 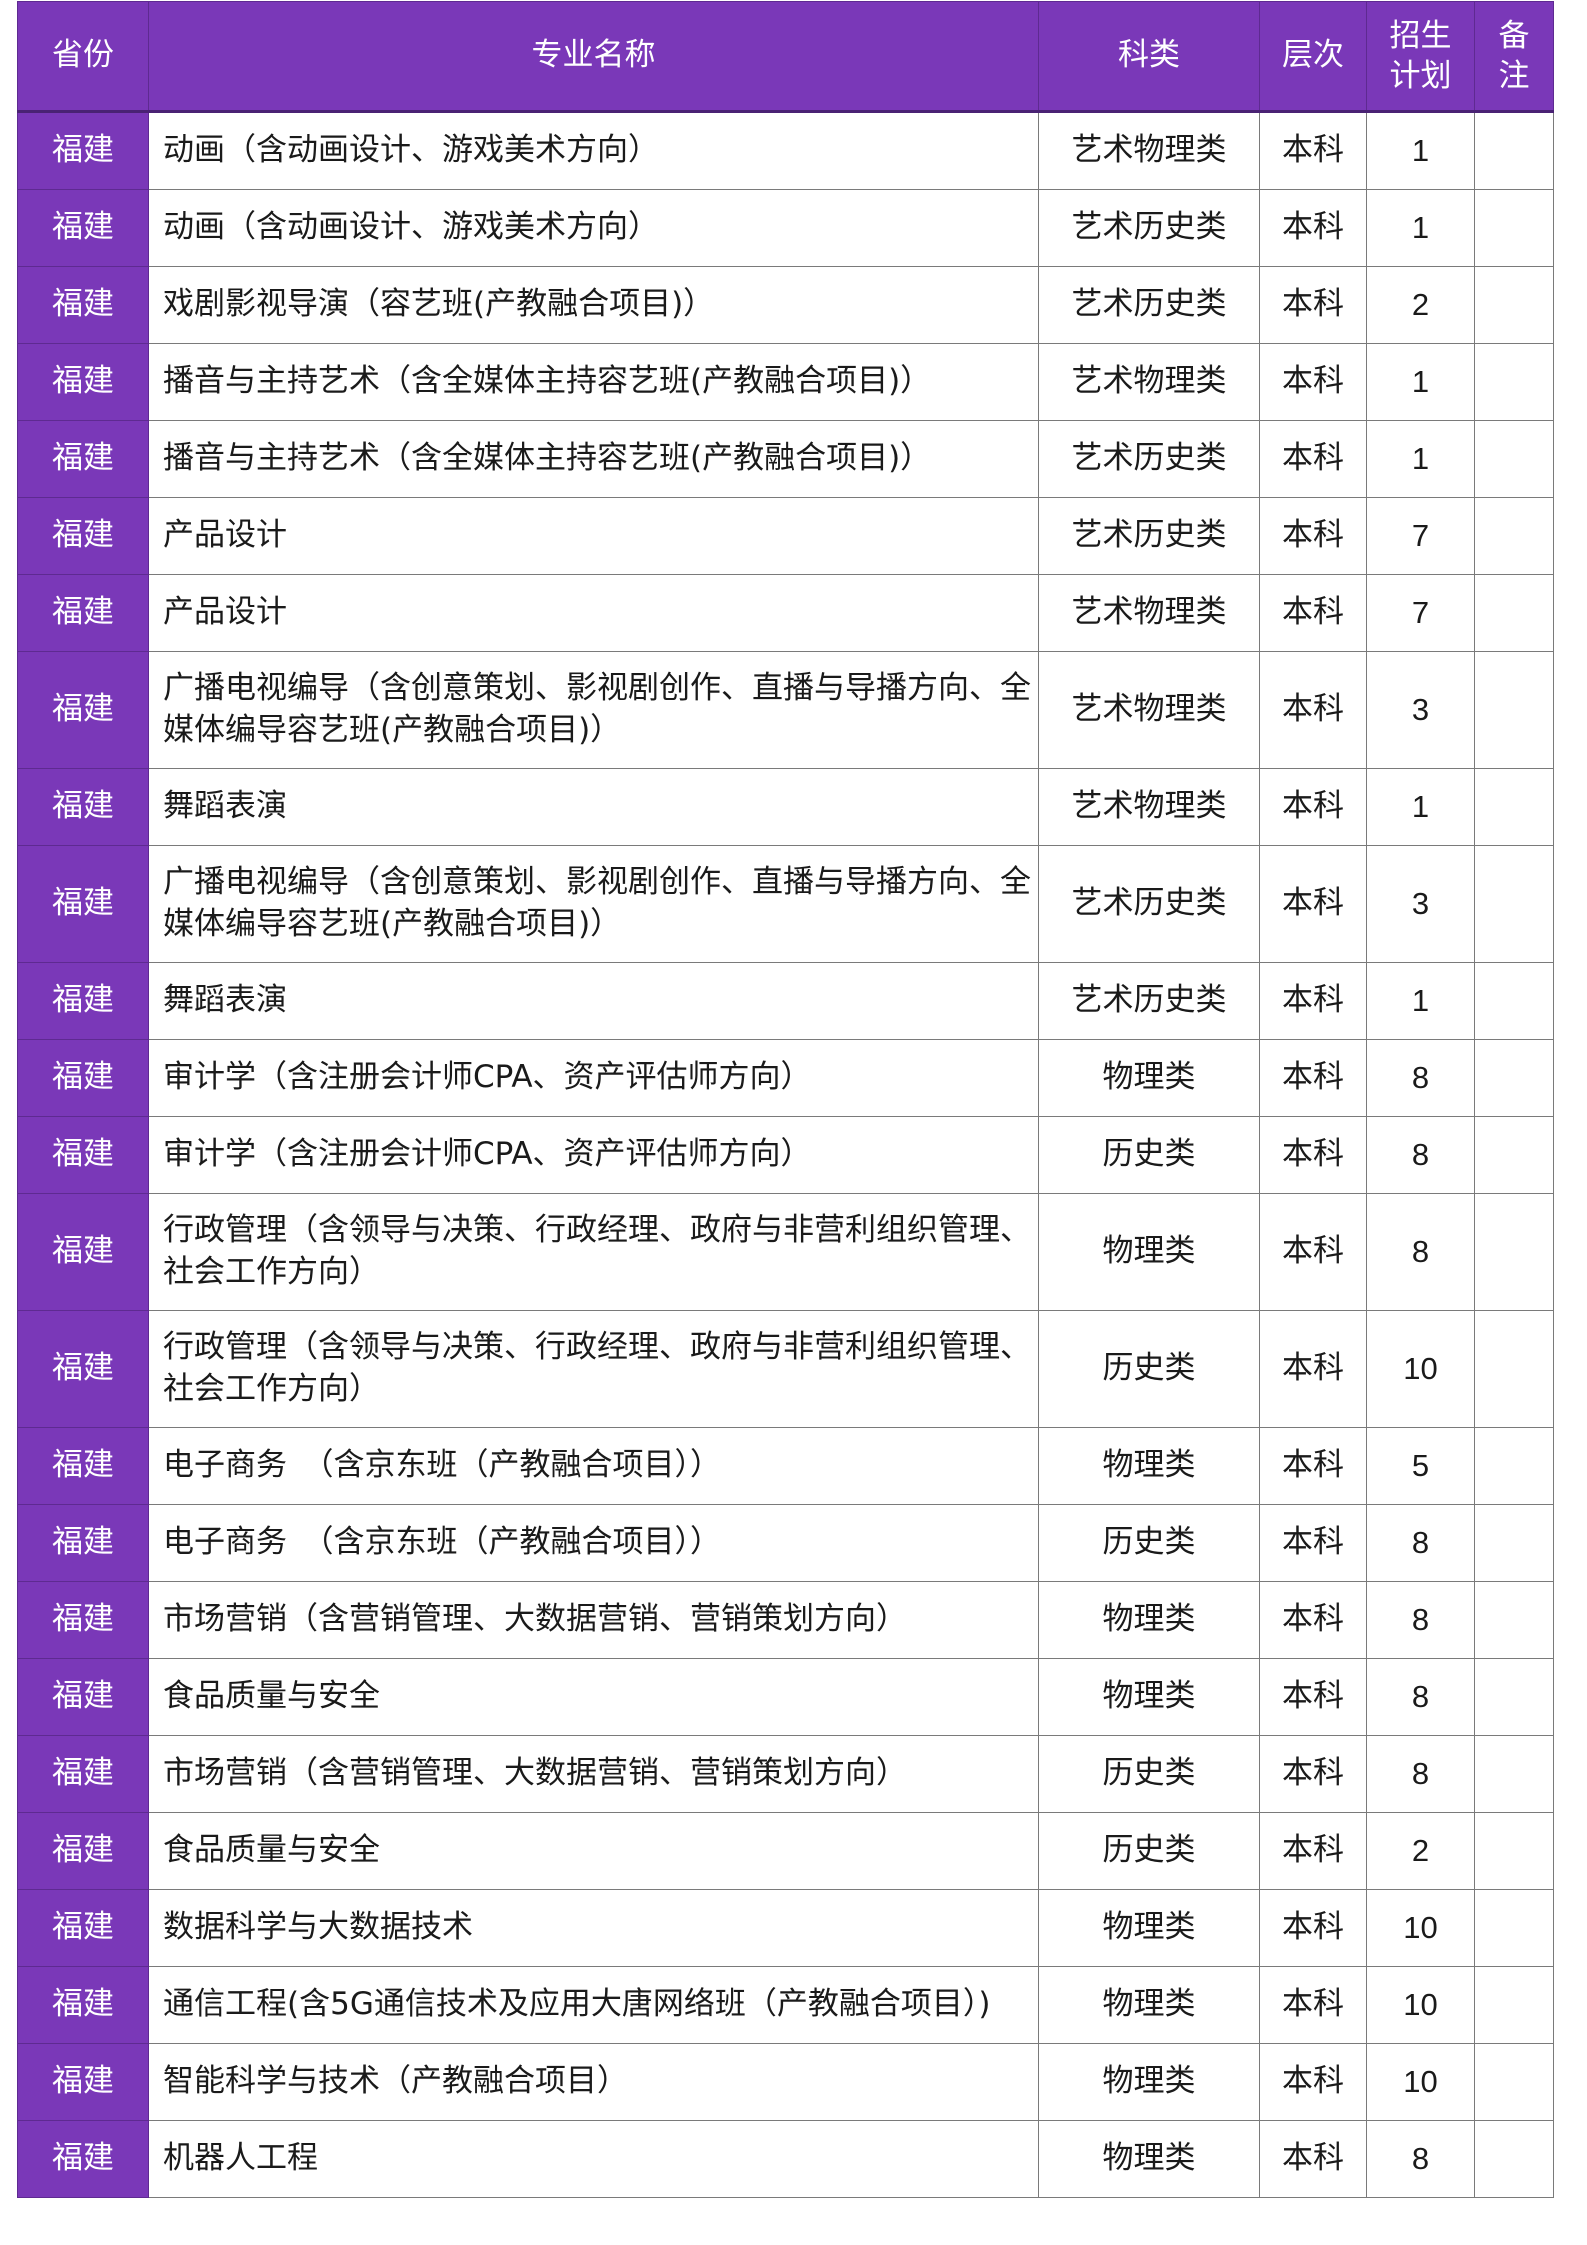 I want to click on table-row: 福建 审计学（含注册会计师CPA、资产评估师方向） 历史类 本科 8, so click(x=785, y=1155).